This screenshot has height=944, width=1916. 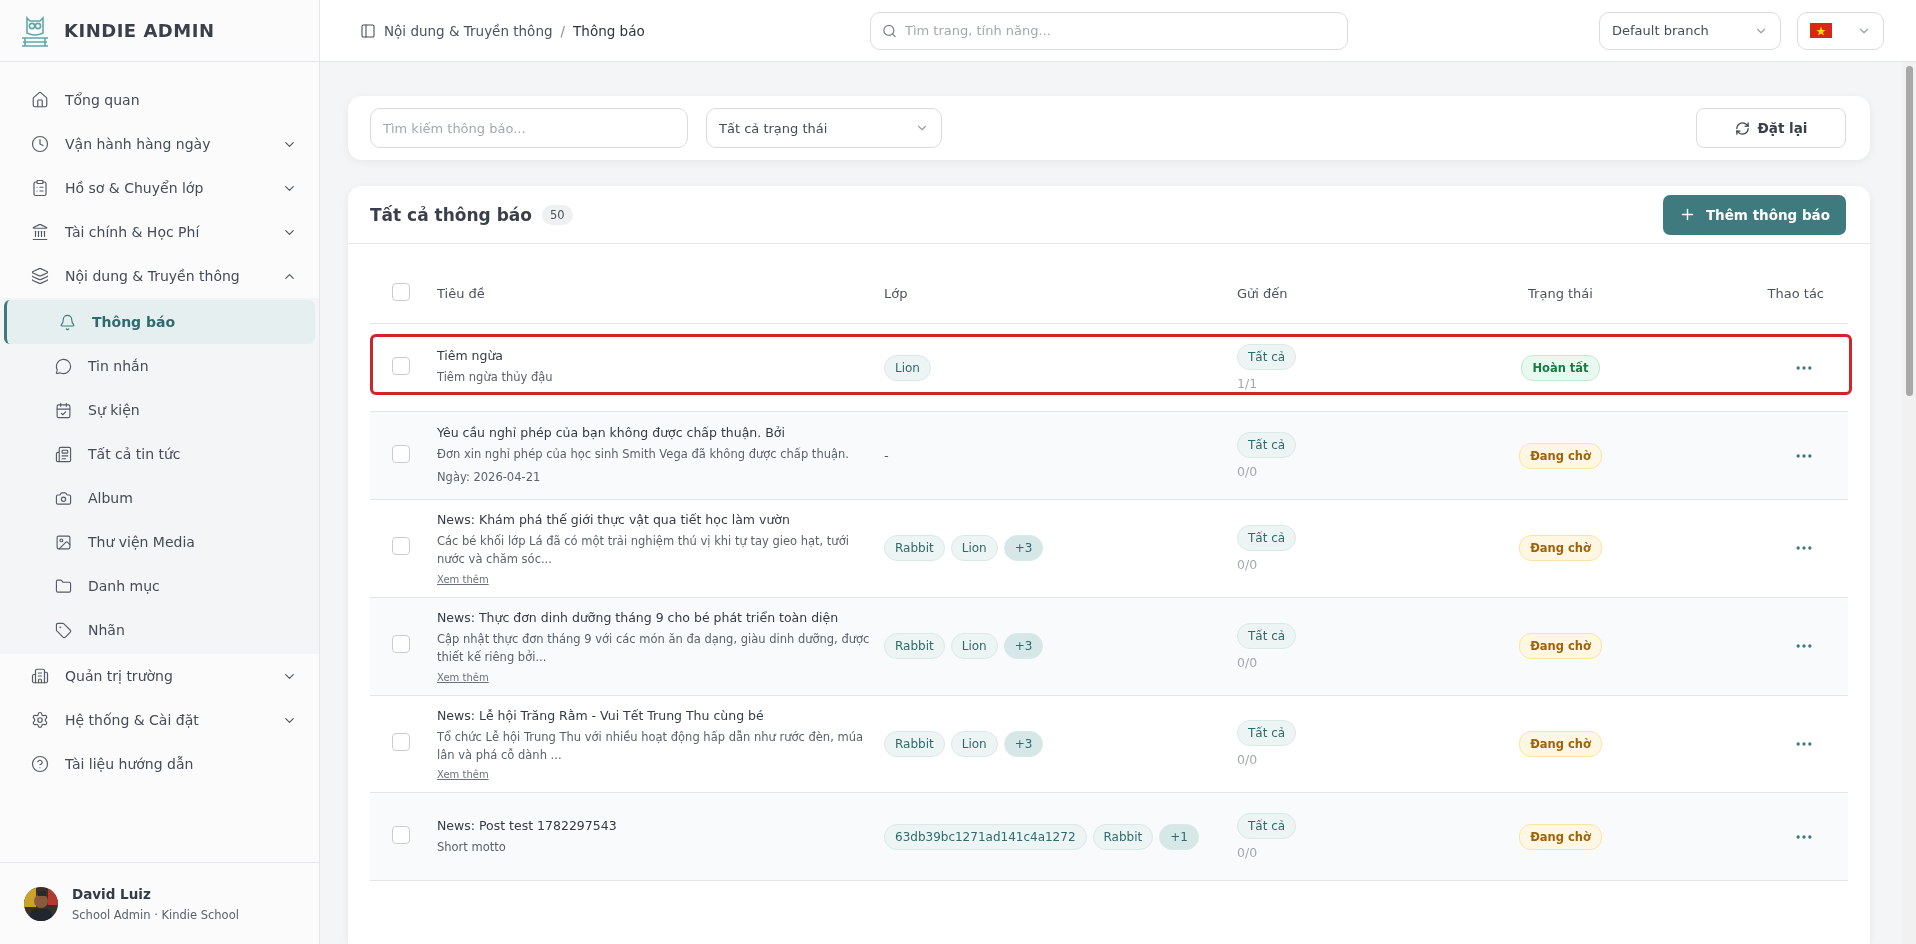 I want to click on status-badge: Hoàn tất, so click(x=1560, y=367).